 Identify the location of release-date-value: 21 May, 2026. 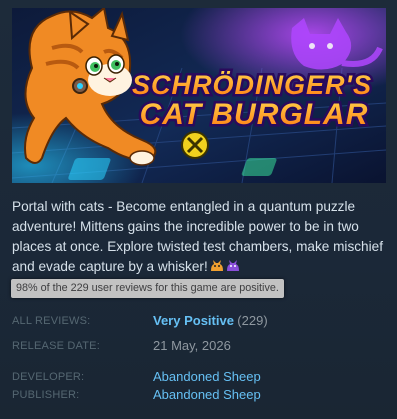
(192, 345).